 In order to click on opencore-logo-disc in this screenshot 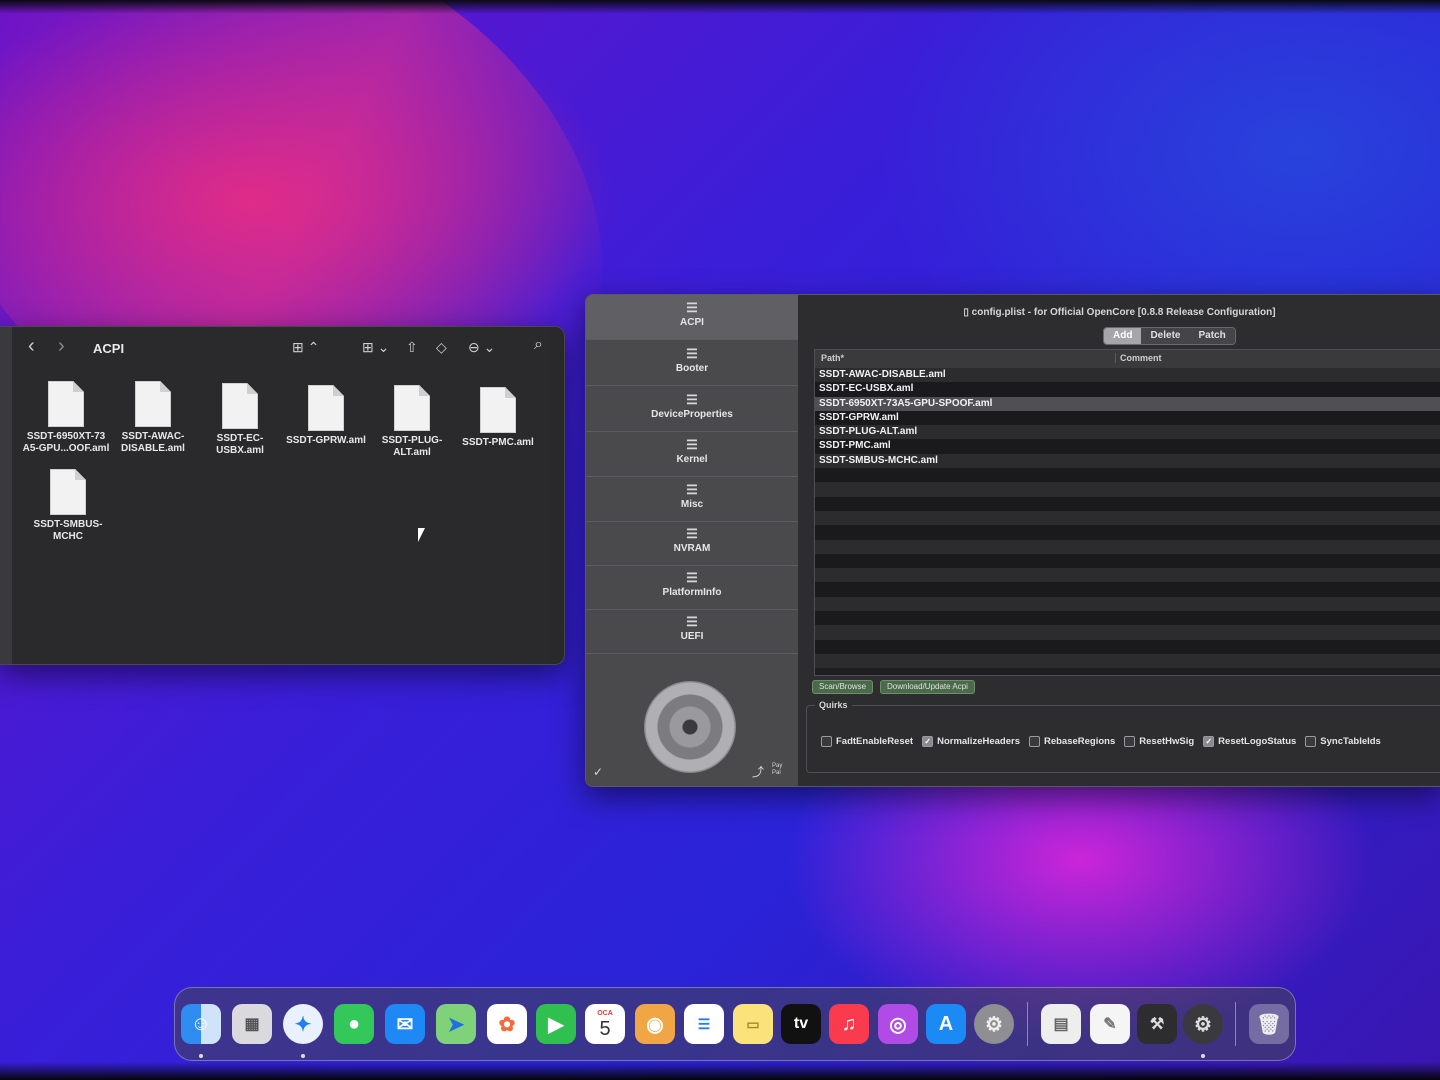, I will do `click(690, 727)`.